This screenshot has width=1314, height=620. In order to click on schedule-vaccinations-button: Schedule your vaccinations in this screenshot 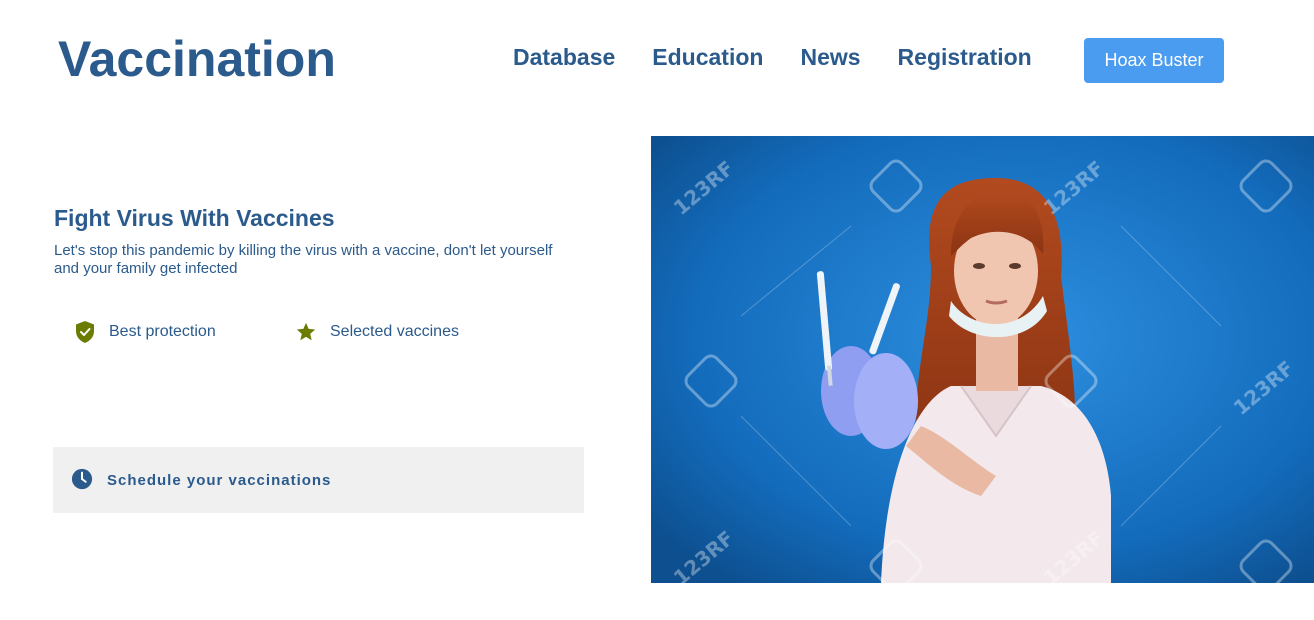, I will do `click(318, 480)`.